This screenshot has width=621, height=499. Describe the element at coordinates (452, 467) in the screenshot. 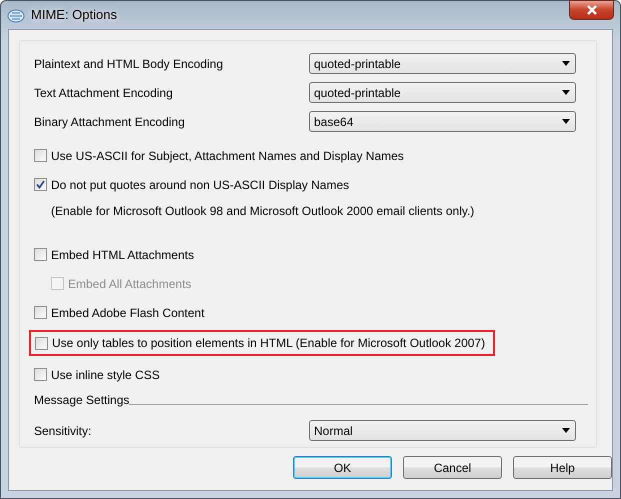

I see `dialog-button: Cancel` at that location.